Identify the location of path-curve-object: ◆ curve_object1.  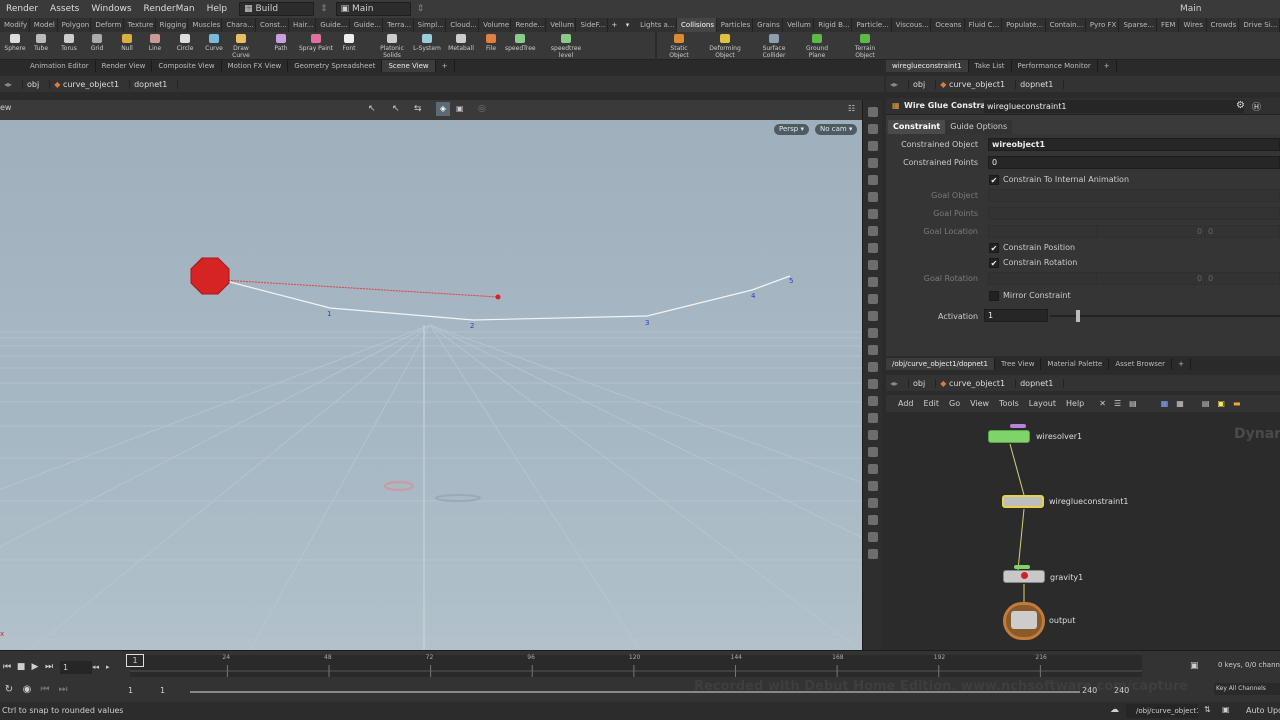
(90, 84).